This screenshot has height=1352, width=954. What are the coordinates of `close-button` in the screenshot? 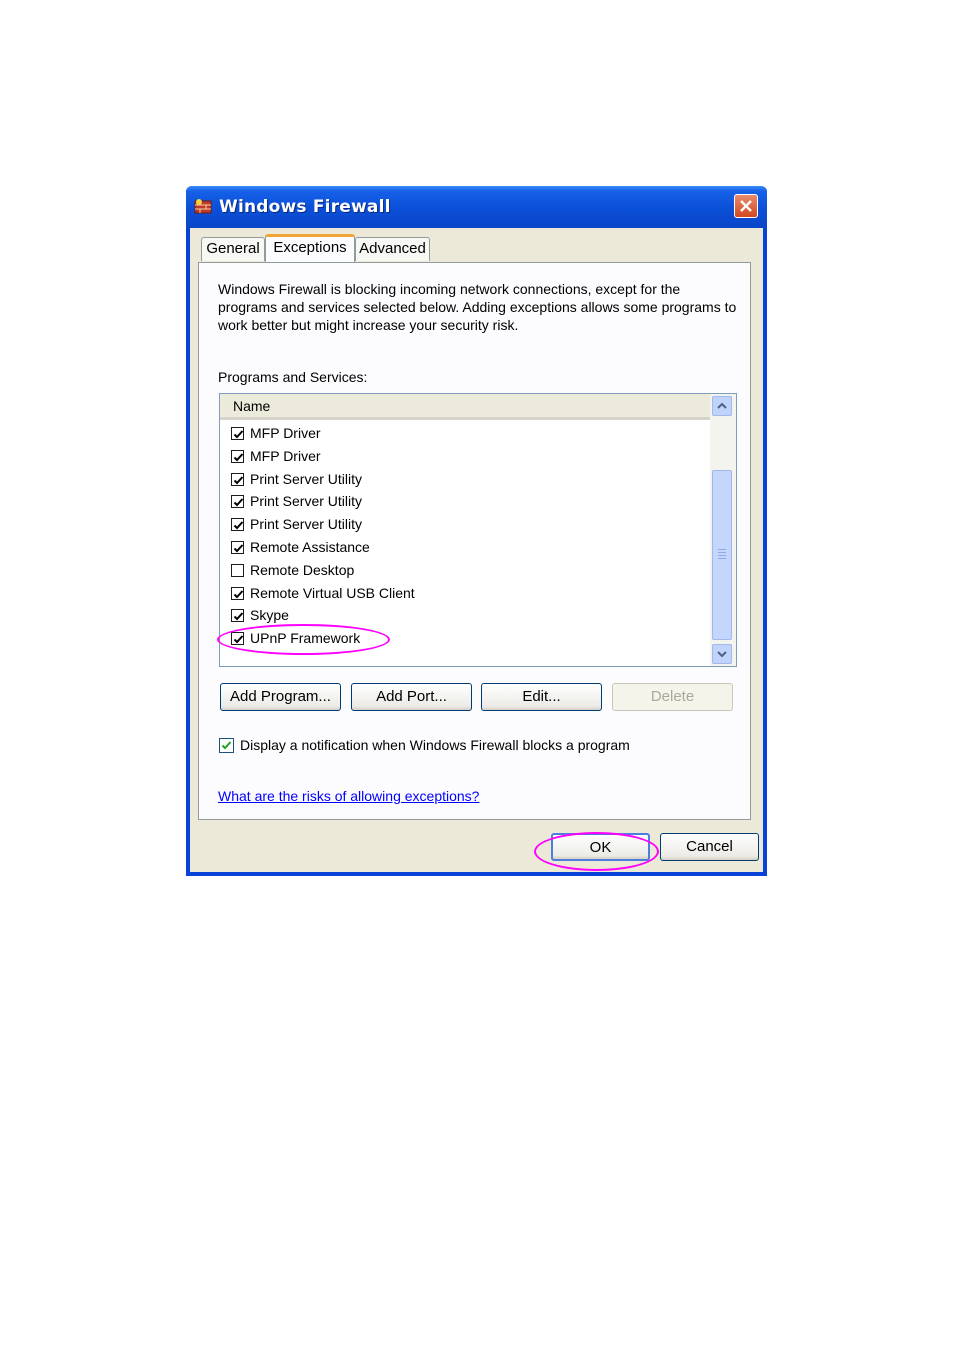 It's located at (746, 206).